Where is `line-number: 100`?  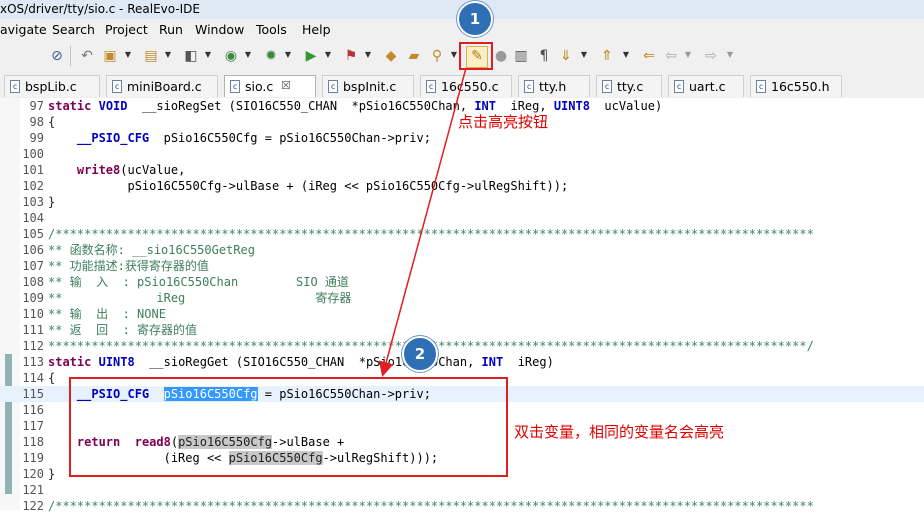 line-number: 100 is located at coordinates (33, 154).